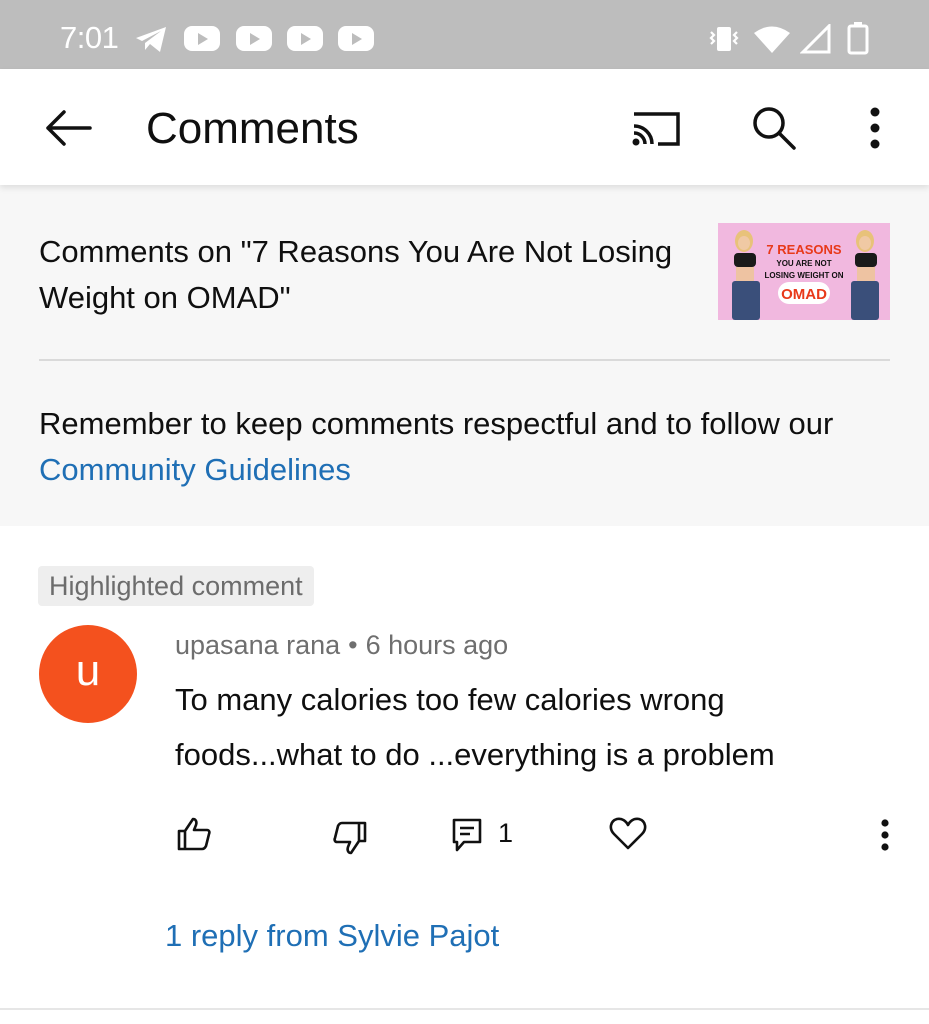 This screenshot has width=929, height=1024. Describe the element at coordinates (437, 645) in the screenshot. I see `comment-time: 6 hours ago` at that location.